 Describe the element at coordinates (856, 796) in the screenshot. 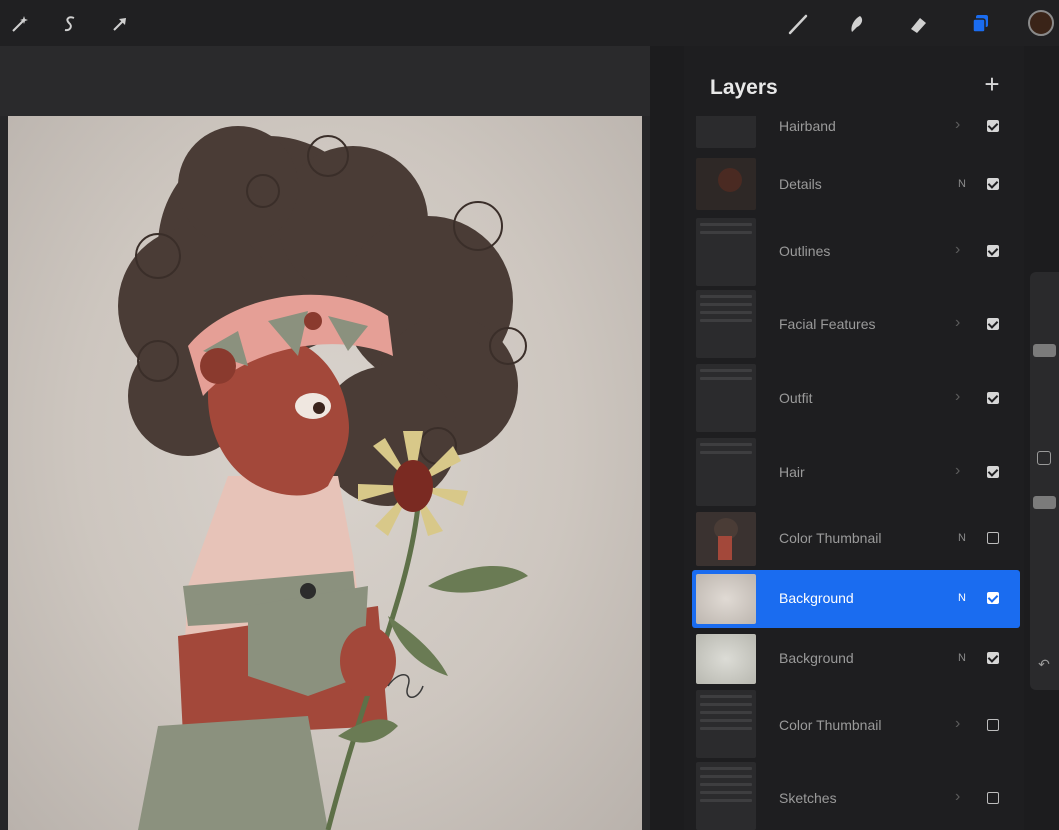

I see `layer-row: Sketches ›` at that location.